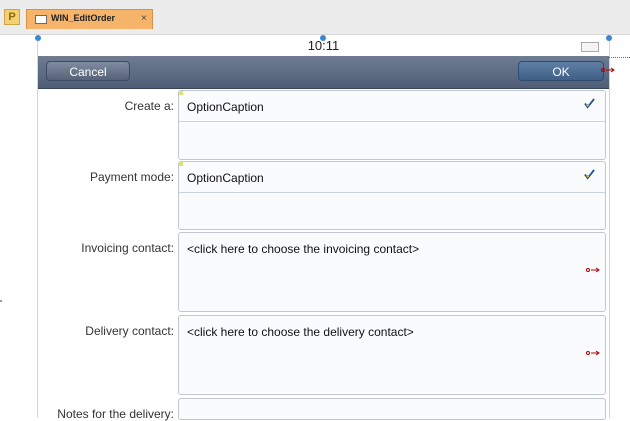 This screenshot has width=630, height=421. I want to click on ok-button: OK, so click(561, 71).